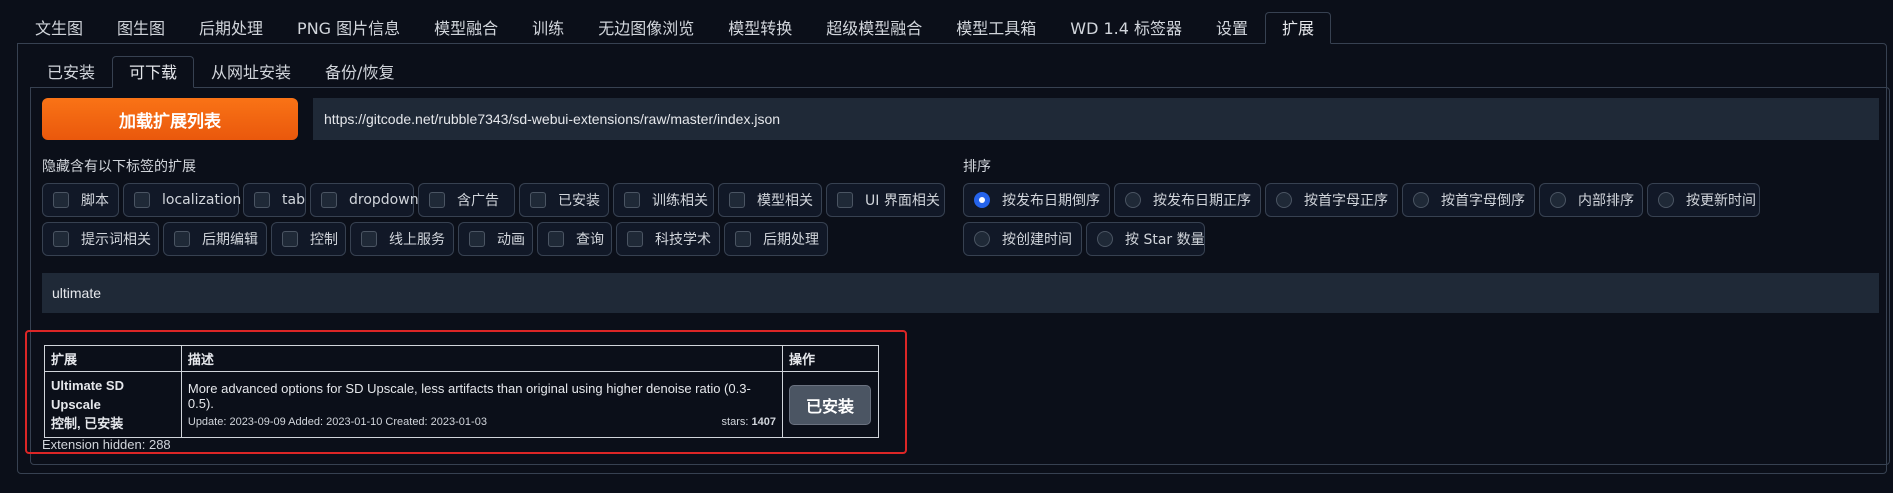  What do you see at coordinates (359, 72) in the screenshot?
I see `subtab-backup-restore: 备份/恢复` at bounding box center [359, 72].